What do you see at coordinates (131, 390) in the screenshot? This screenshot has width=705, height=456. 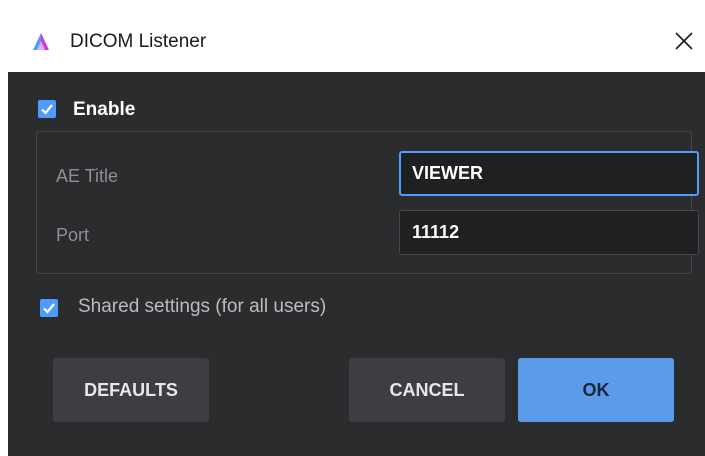 I see `defaults-button: DEFAULTS` at bounding box center [131, 390].